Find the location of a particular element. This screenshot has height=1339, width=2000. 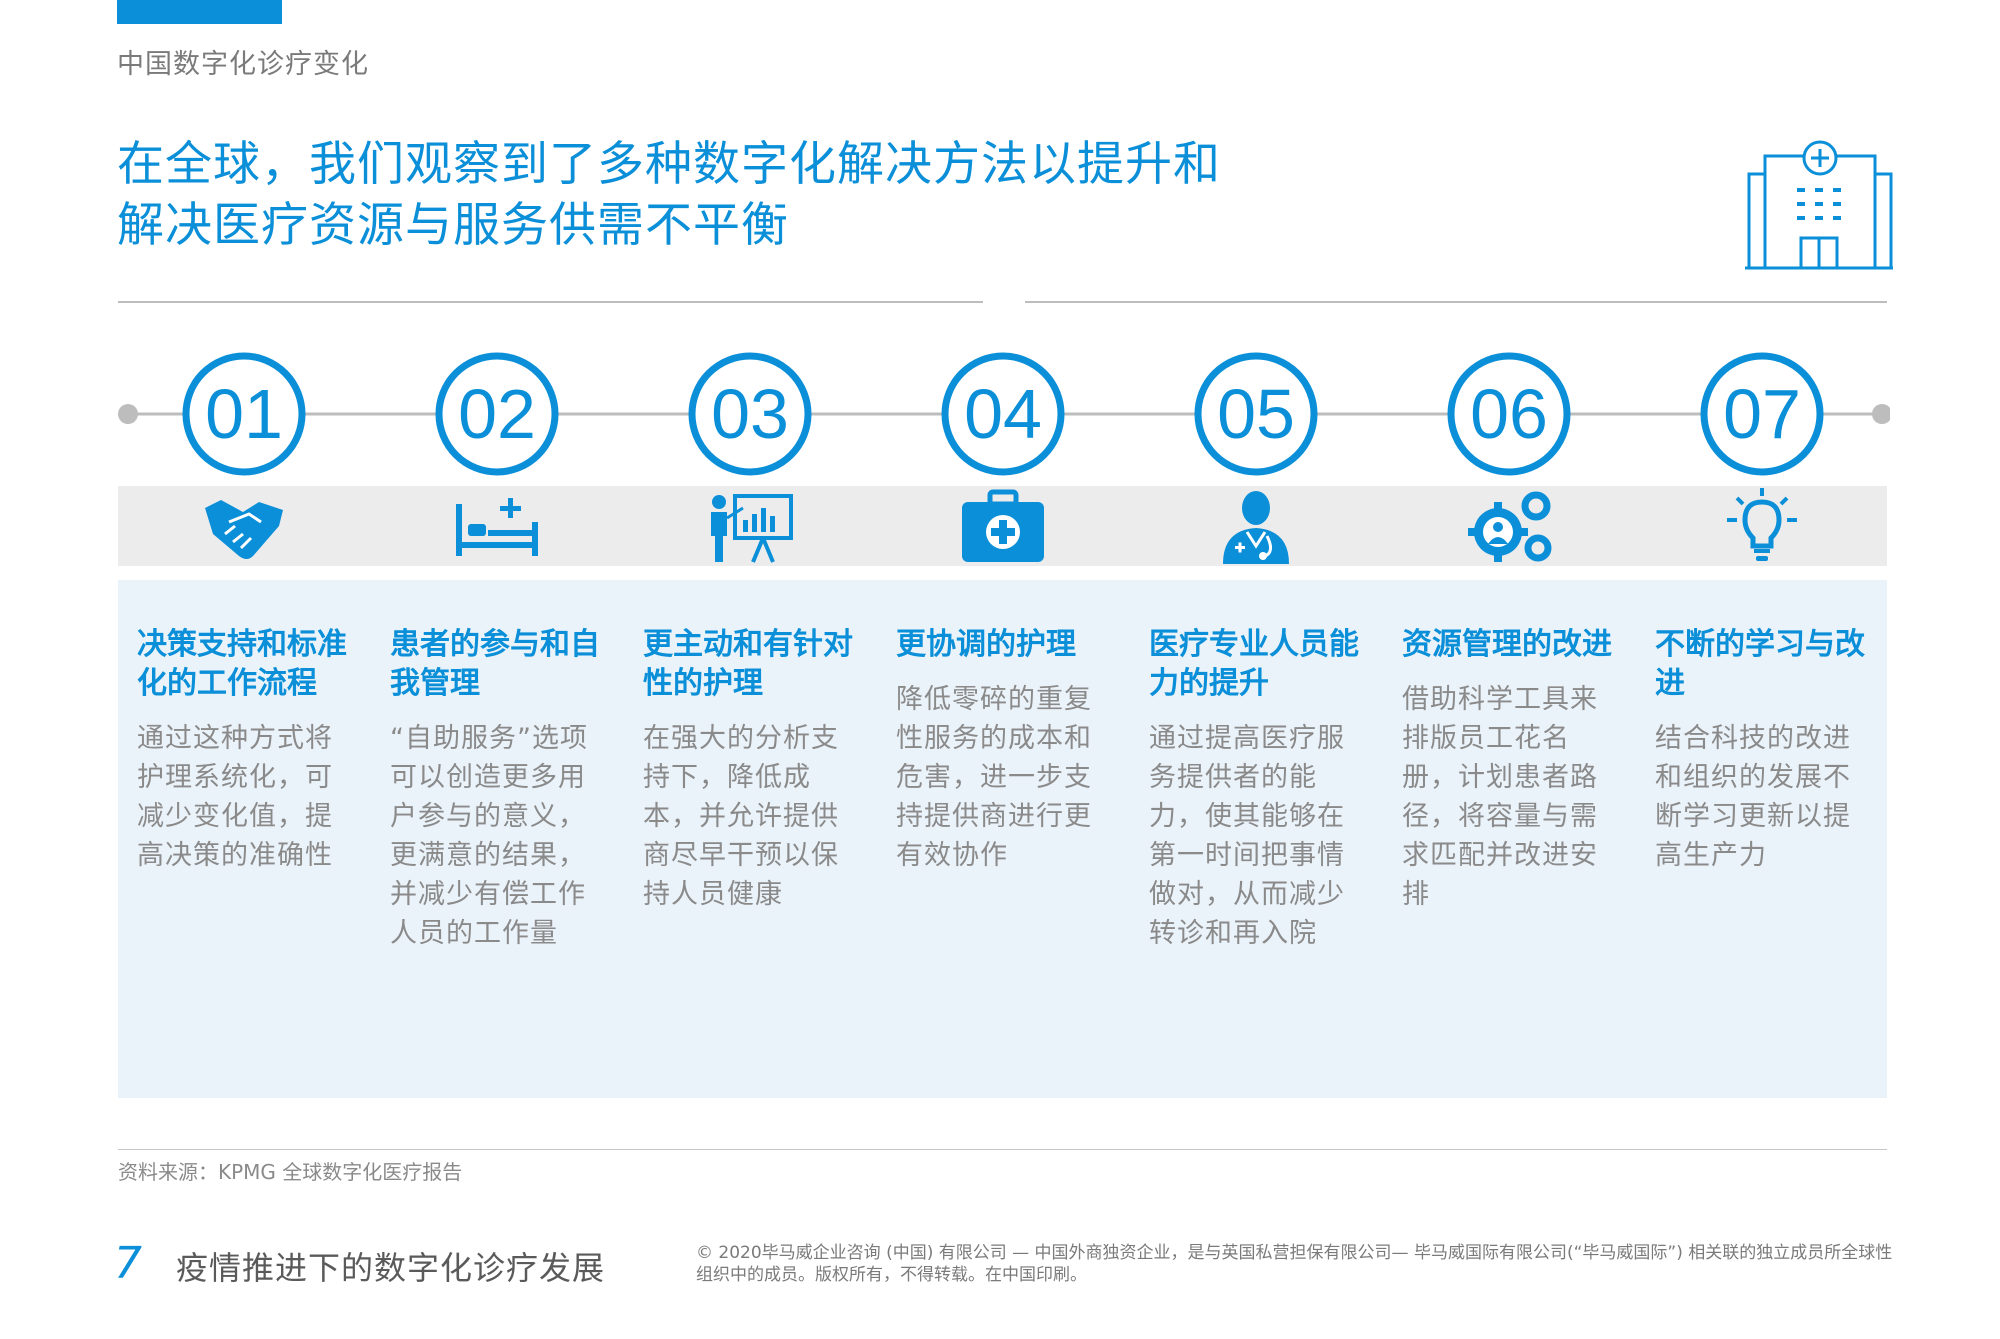

step-number-7: 07 is located at coordinates (1762, 414).